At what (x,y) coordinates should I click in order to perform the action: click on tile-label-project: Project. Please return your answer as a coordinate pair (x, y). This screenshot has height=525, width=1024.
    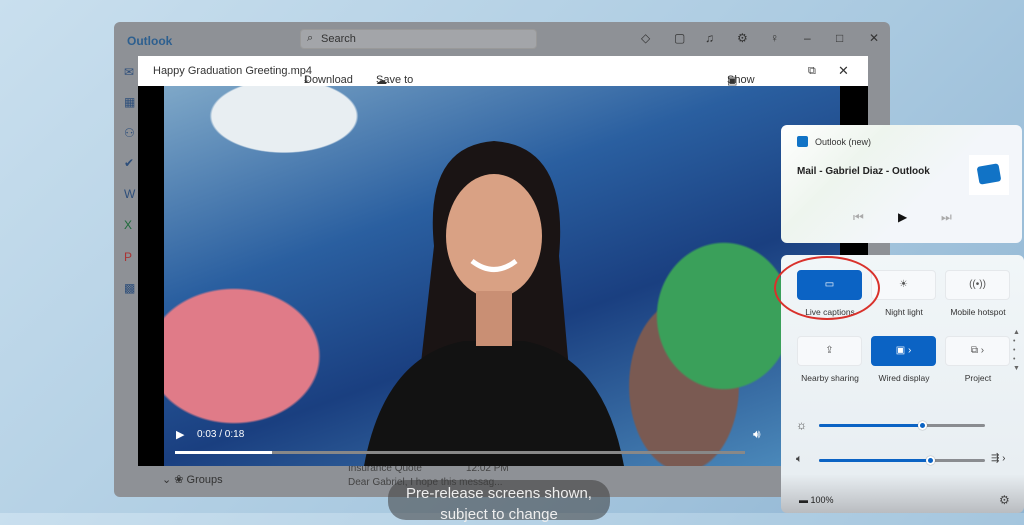
    Looking at the image, I should click on (978, 378).